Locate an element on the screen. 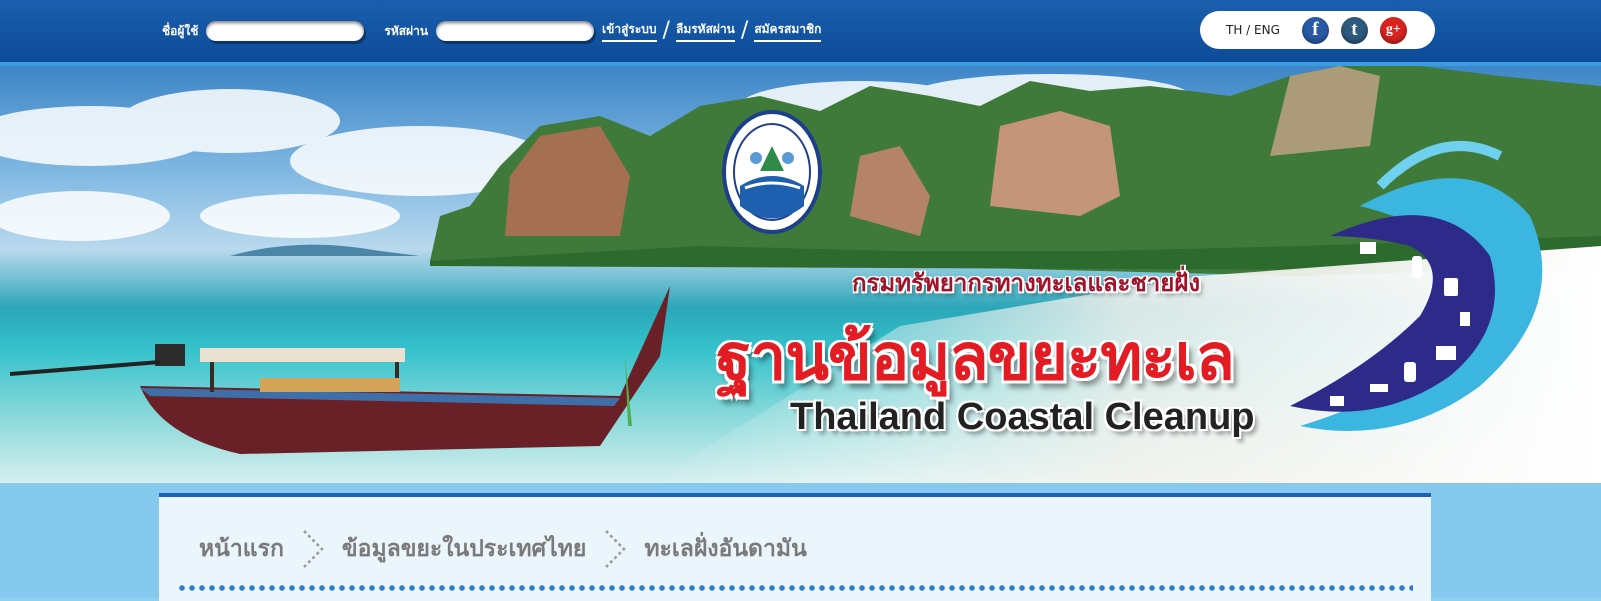 The width and height of the screenshot is (1601, 601). register-link: สมัครสมาชิก is located at coordinates (788, 31).